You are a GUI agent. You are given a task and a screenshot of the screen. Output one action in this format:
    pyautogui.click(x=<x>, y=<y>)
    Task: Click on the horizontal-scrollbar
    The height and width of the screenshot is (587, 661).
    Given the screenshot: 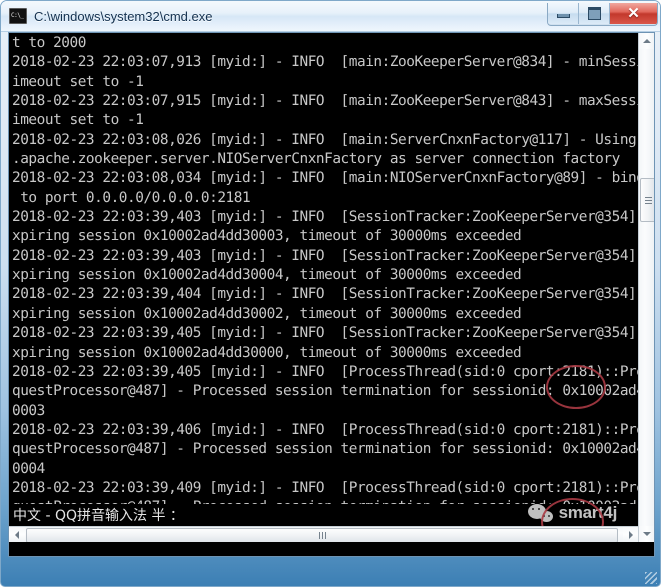 What is the action you would take?
    pyautogui.click(x=324, y=534)
    